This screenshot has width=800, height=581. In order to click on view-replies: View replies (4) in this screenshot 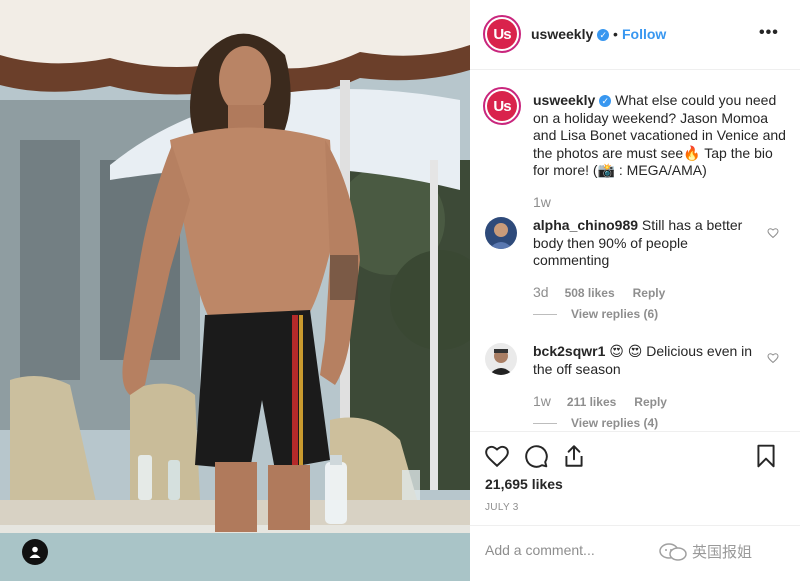, I will do `click(595, 423)`.